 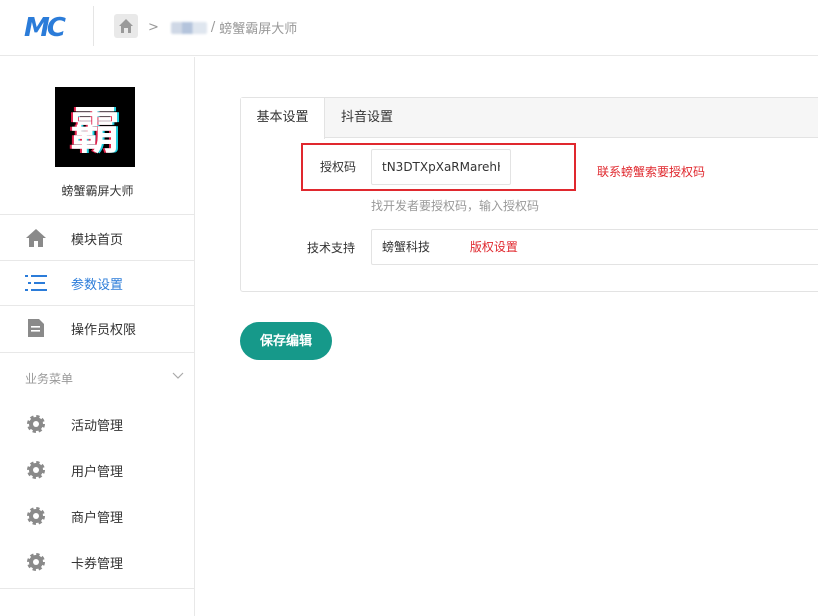 What do you see at coordinates (95, 130) in the screenshot?
I see `avatar-glyph: 霸` at bounding box center [95, 130].